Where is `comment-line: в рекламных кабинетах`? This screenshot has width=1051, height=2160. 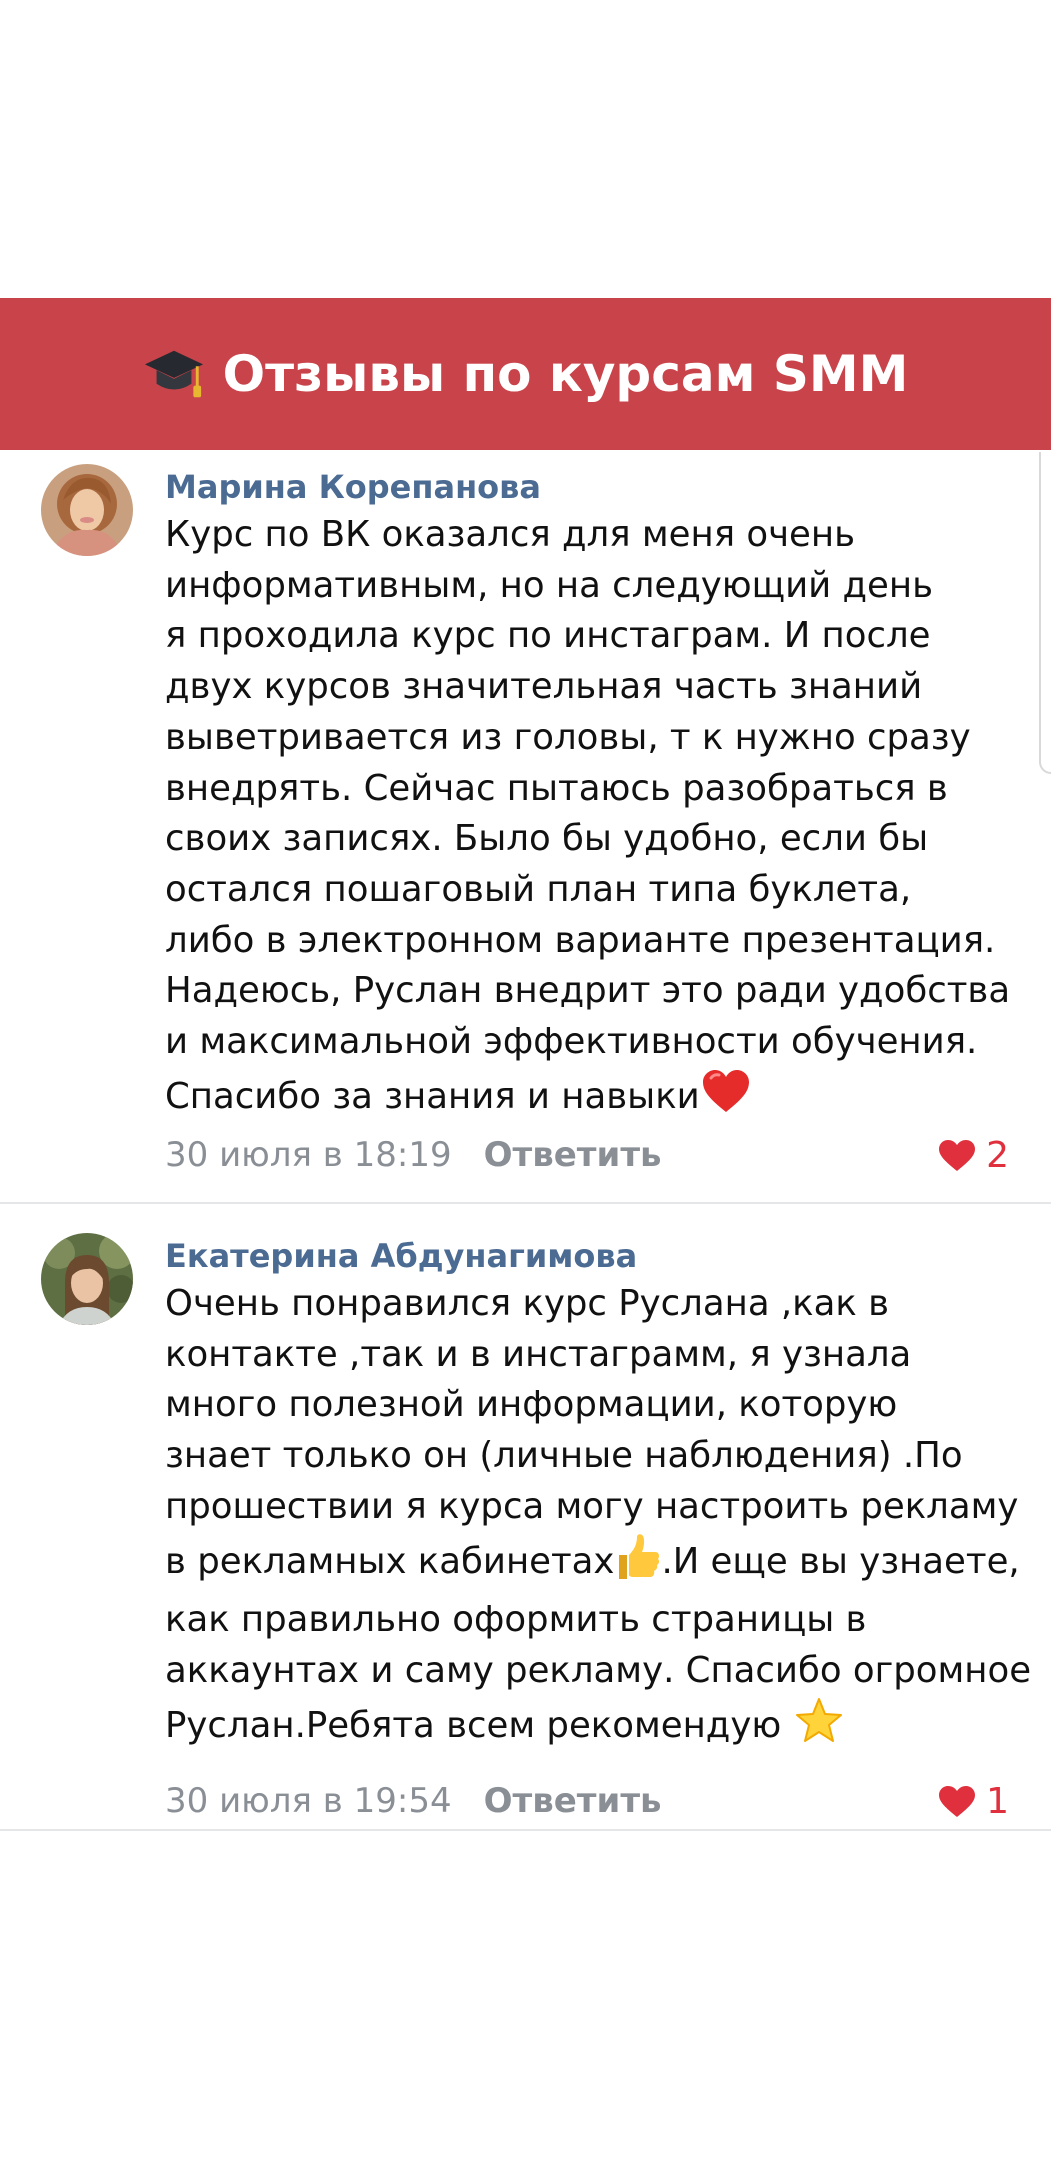
comment-line: в рекламных кабинетах is located at coordinates (390, 1561).